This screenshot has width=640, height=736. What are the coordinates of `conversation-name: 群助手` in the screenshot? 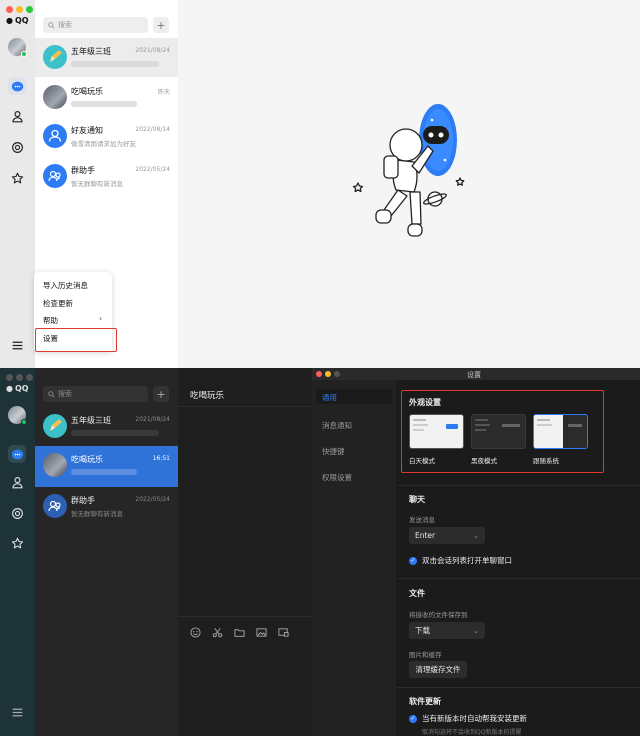 It's located at (83, 170).